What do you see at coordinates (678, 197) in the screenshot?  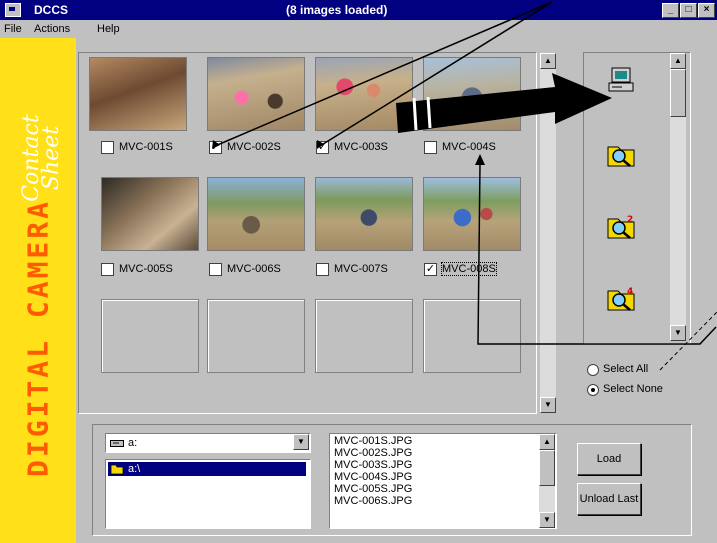 I see `actions-scrollbar: ▲ ▼` at bounding box center [678, 197].